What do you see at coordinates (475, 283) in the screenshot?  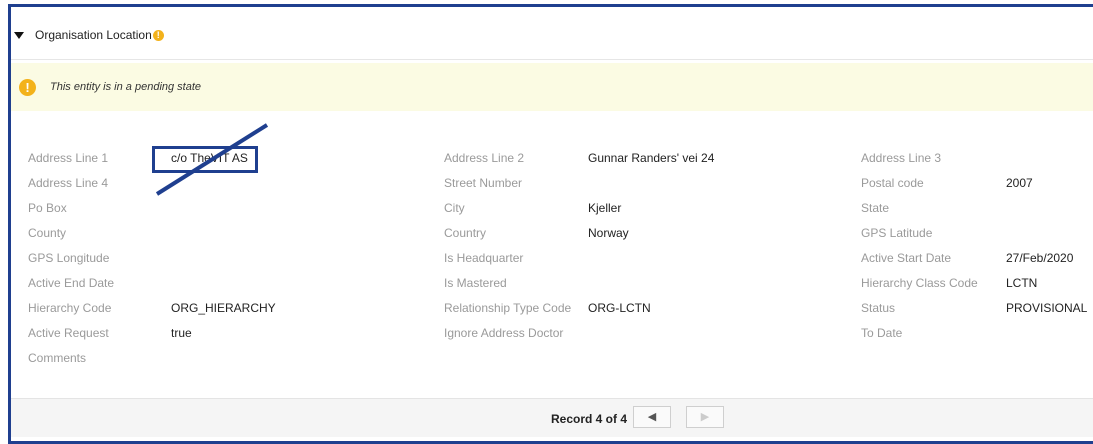 I see `field-label: Is Mastered` at bounding box center [475, 283].